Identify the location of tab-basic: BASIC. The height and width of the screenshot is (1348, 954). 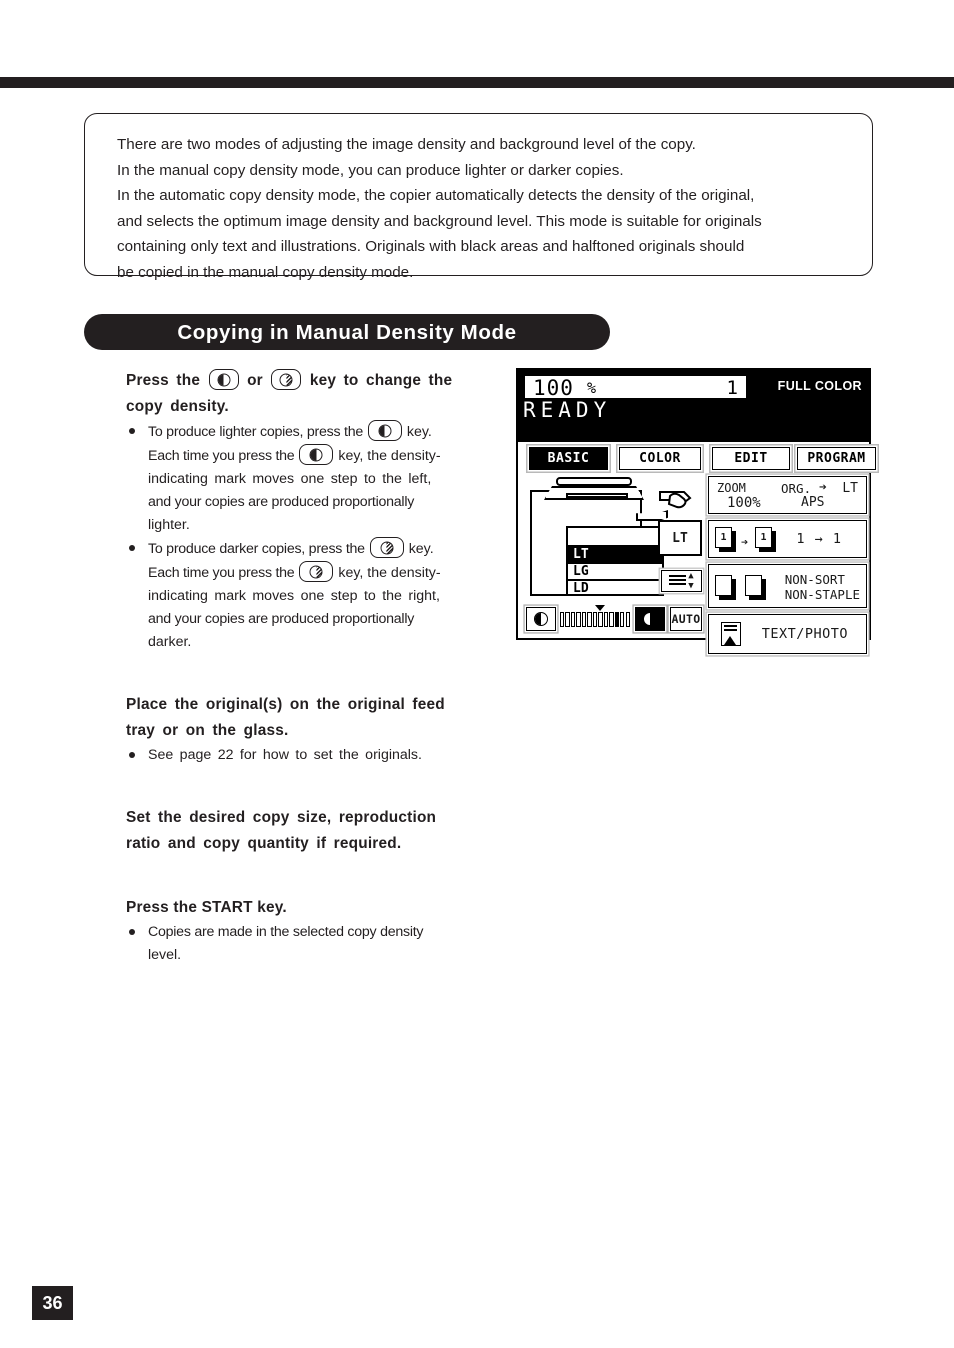
(568, 458).